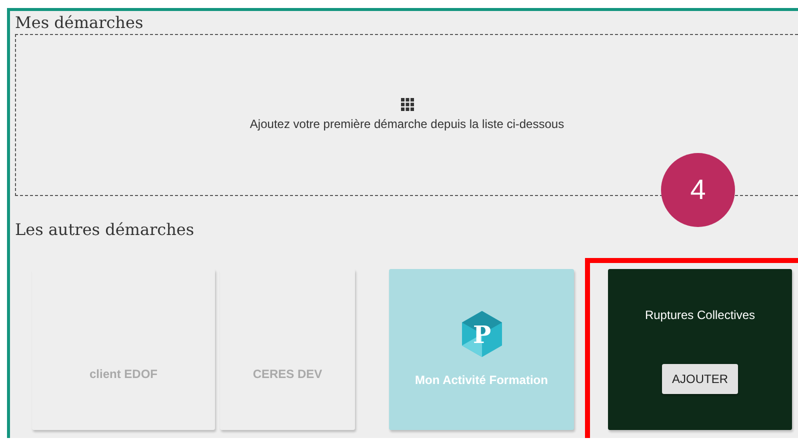 The width and height of the screenshot is (798, 441). I want to click on empty-message: Ajoutez votre première démarche depuis la liste ci-dessous, so click(407, 124).